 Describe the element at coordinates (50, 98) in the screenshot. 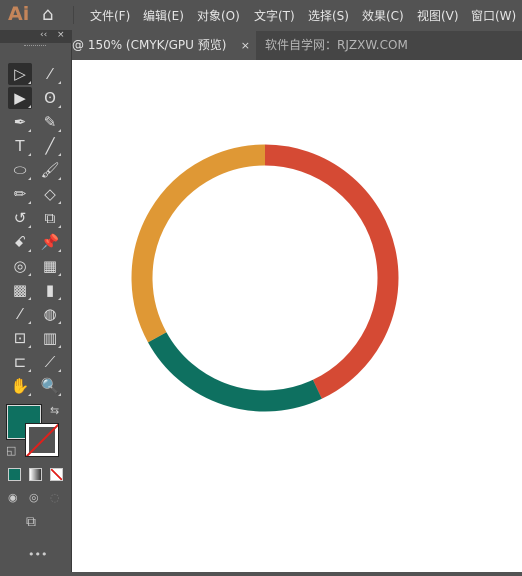

I see `lasso-tool: ʘ` at that location.